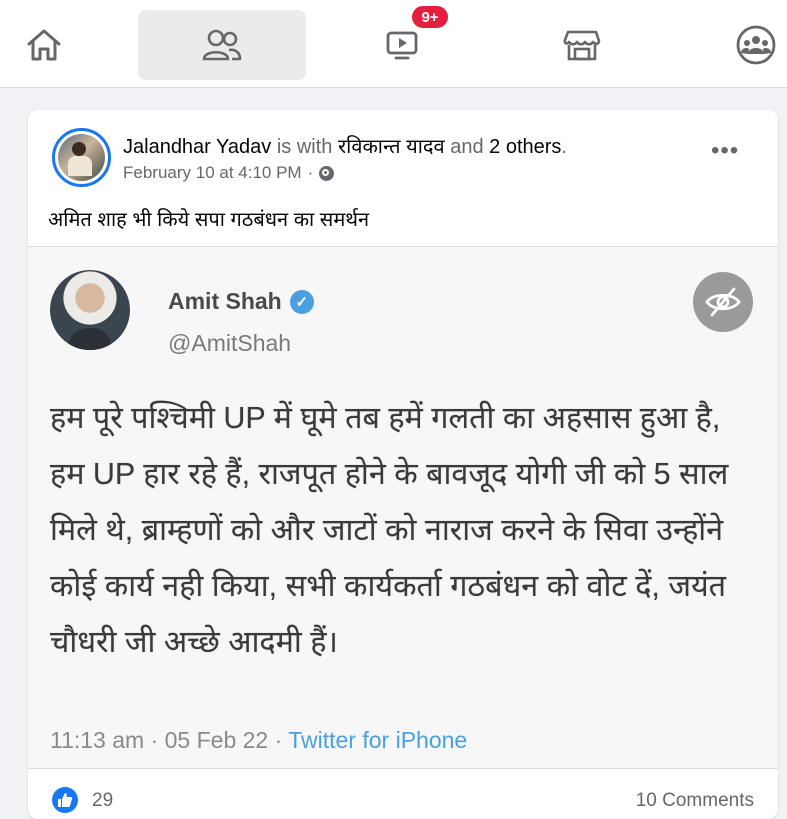  Describe the element at coordinates (725, 151) in the screenshot. I see `more-horizontal-icon: •••` at that location.